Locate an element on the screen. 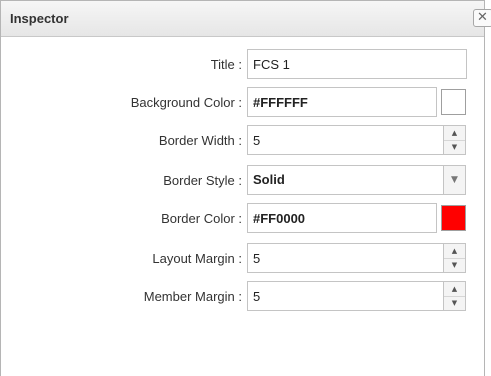 The image size is (491, 376). border-width-input is located at coordinates (345, 140).